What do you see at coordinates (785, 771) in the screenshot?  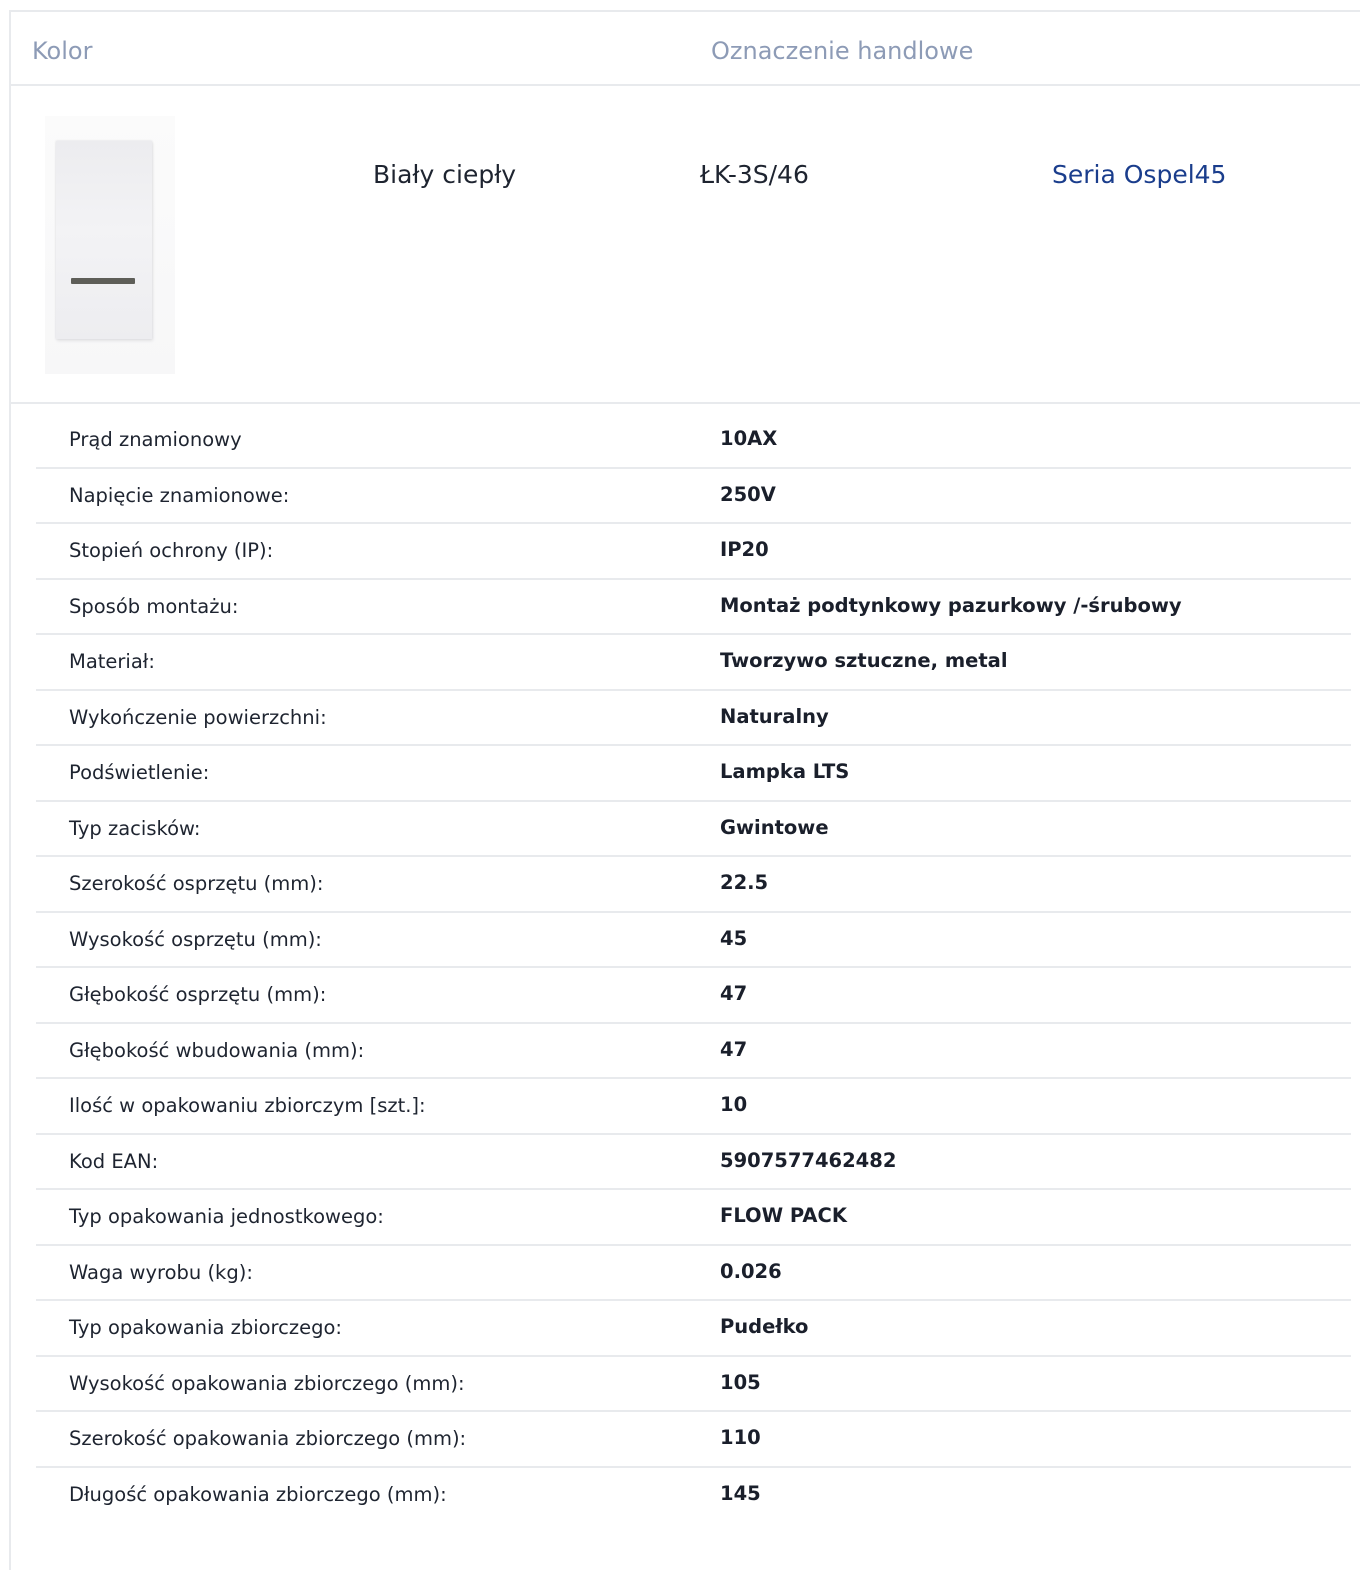 I see `spec-value: Lampka LTS` at bounding box center [785, 771].